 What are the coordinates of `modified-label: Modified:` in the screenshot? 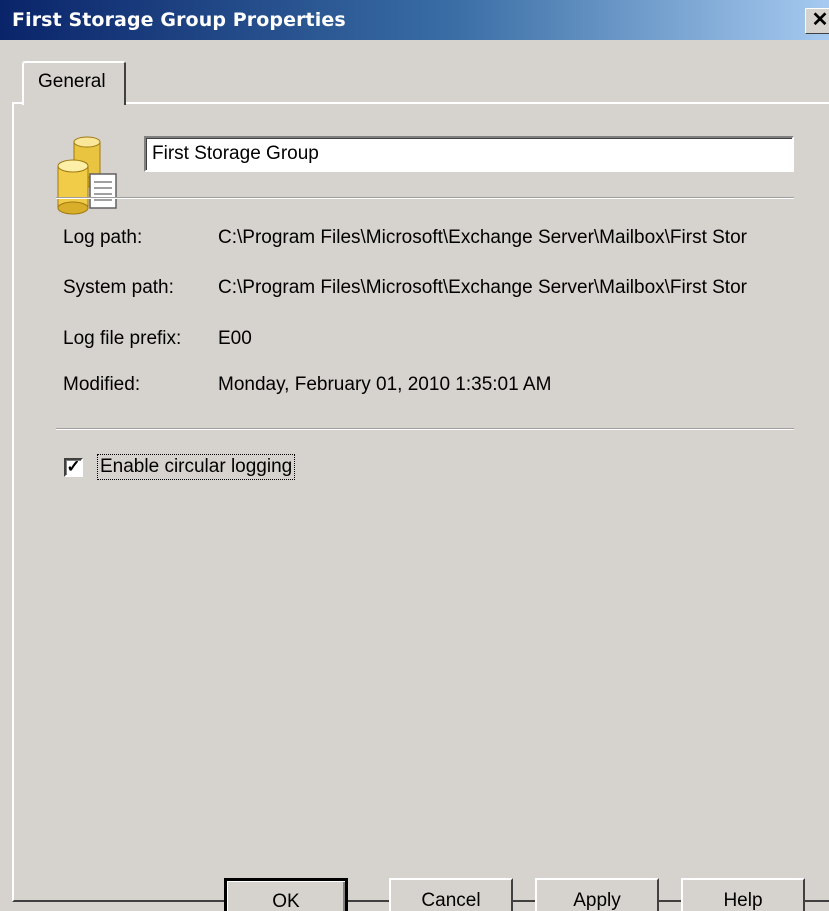 It's located at (102, 384).